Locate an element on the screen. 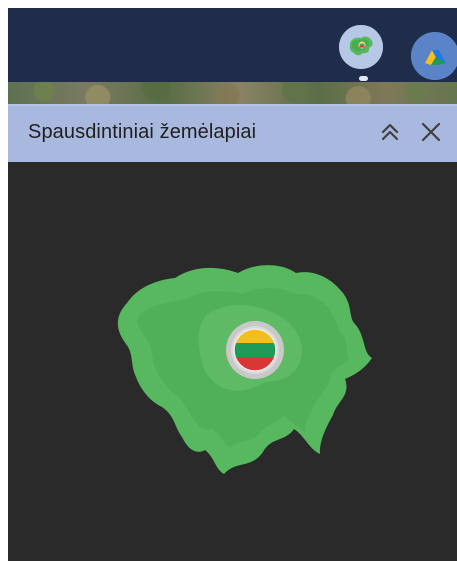 The width and height of the screenshot is (457, 561). brand-app-button is located at coordinates (434, 56).